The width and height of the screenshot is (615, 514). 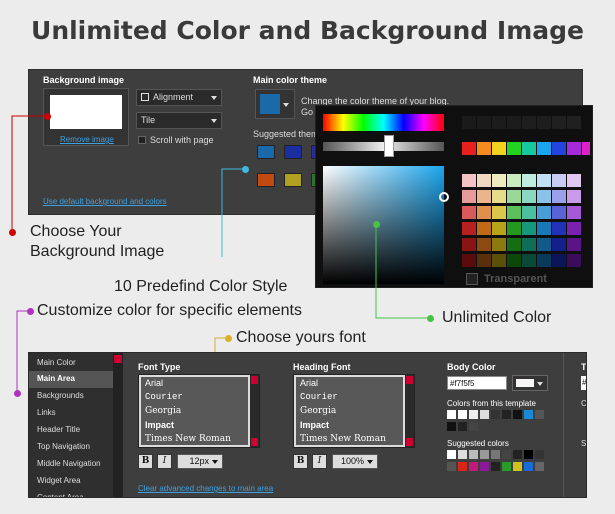 I want to click on partial-label-co: Co, so click(x=584, y=403).